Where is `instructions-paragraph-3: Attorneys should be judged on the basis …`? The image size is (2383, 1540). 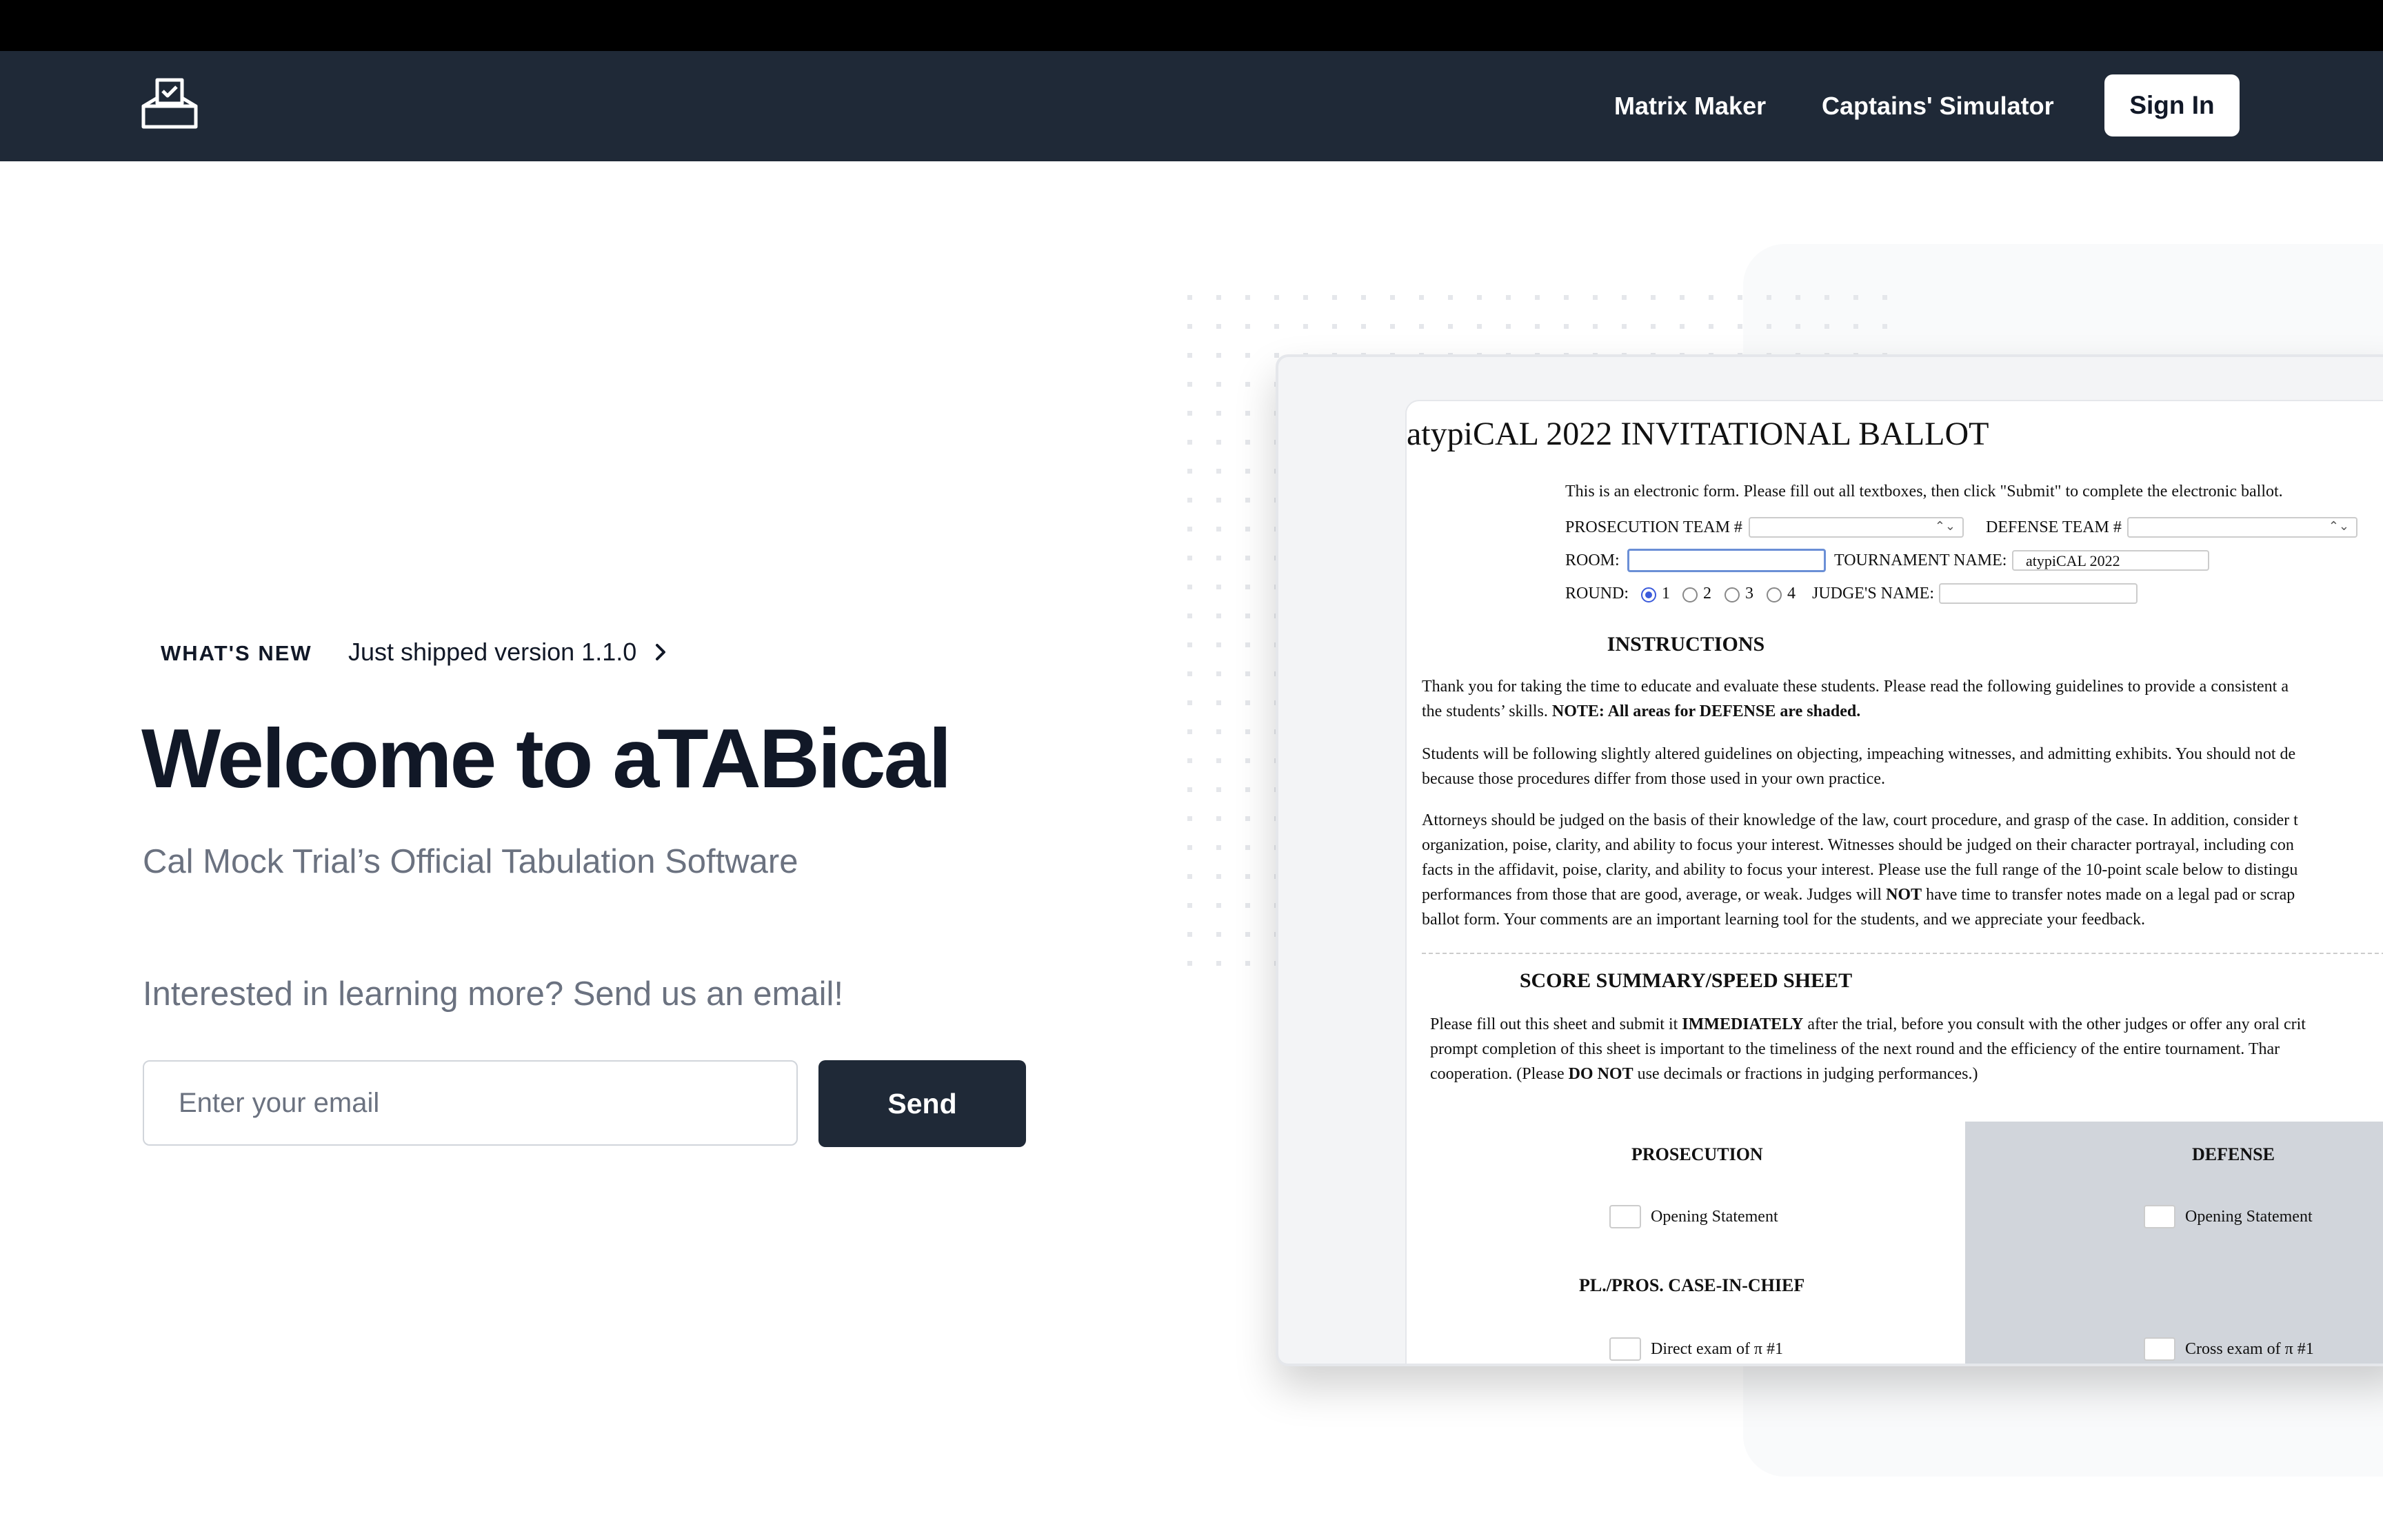 instructions-paragraph-3: Attorneys should be judged on the basis … is located at coordinates (1860, 870).